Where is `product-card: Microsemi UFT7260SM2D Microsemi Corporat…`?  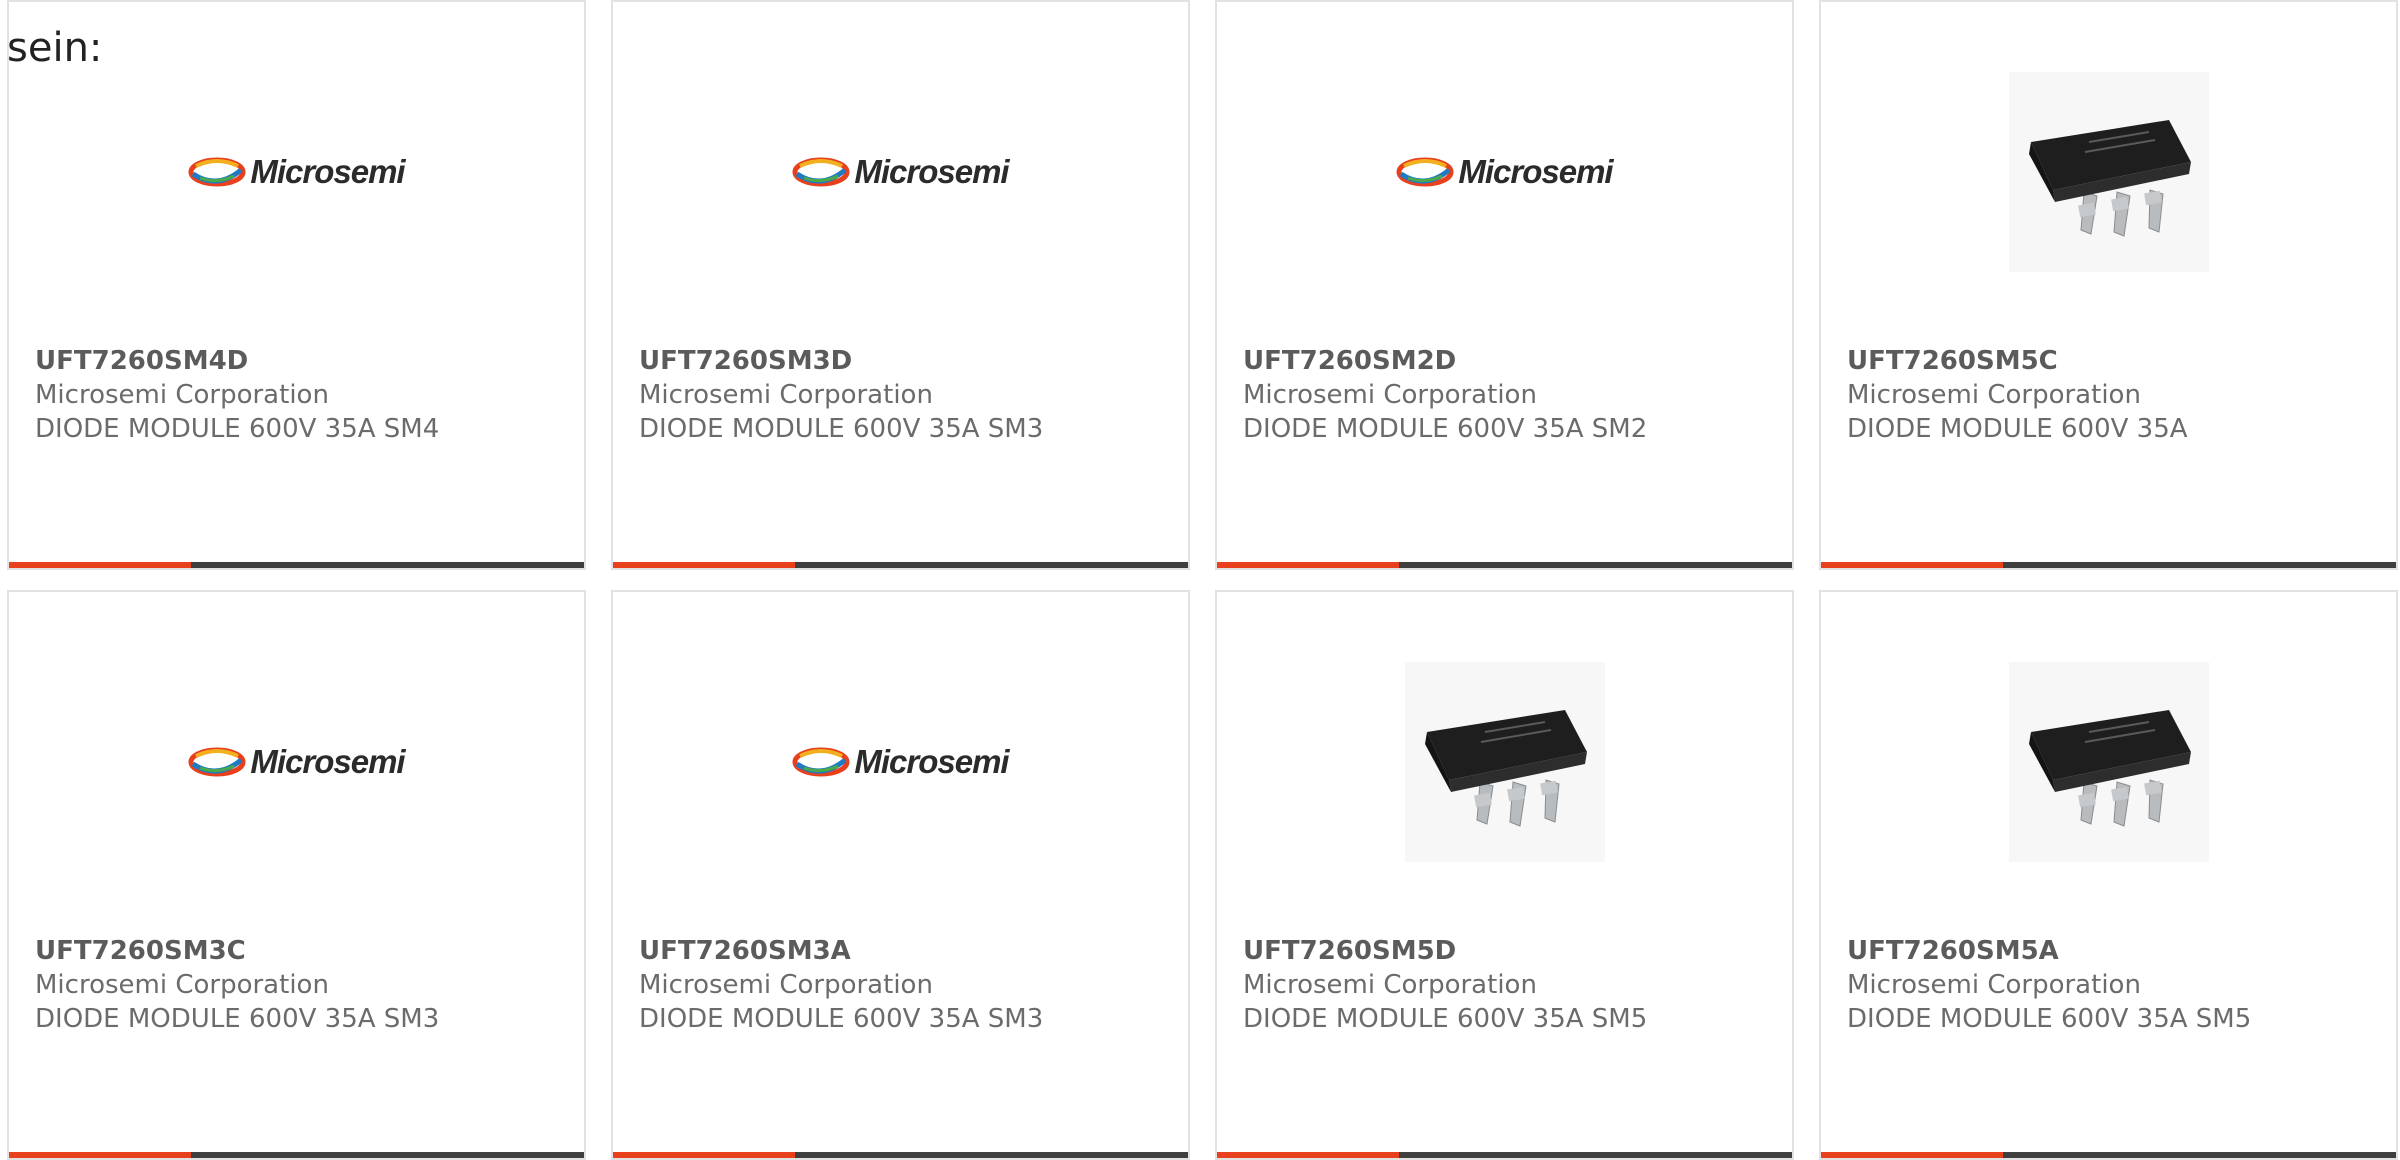 product-card: Microsemi UFT7260SM2D Microsemi Corporat… is located at coordinates (1504, 285).